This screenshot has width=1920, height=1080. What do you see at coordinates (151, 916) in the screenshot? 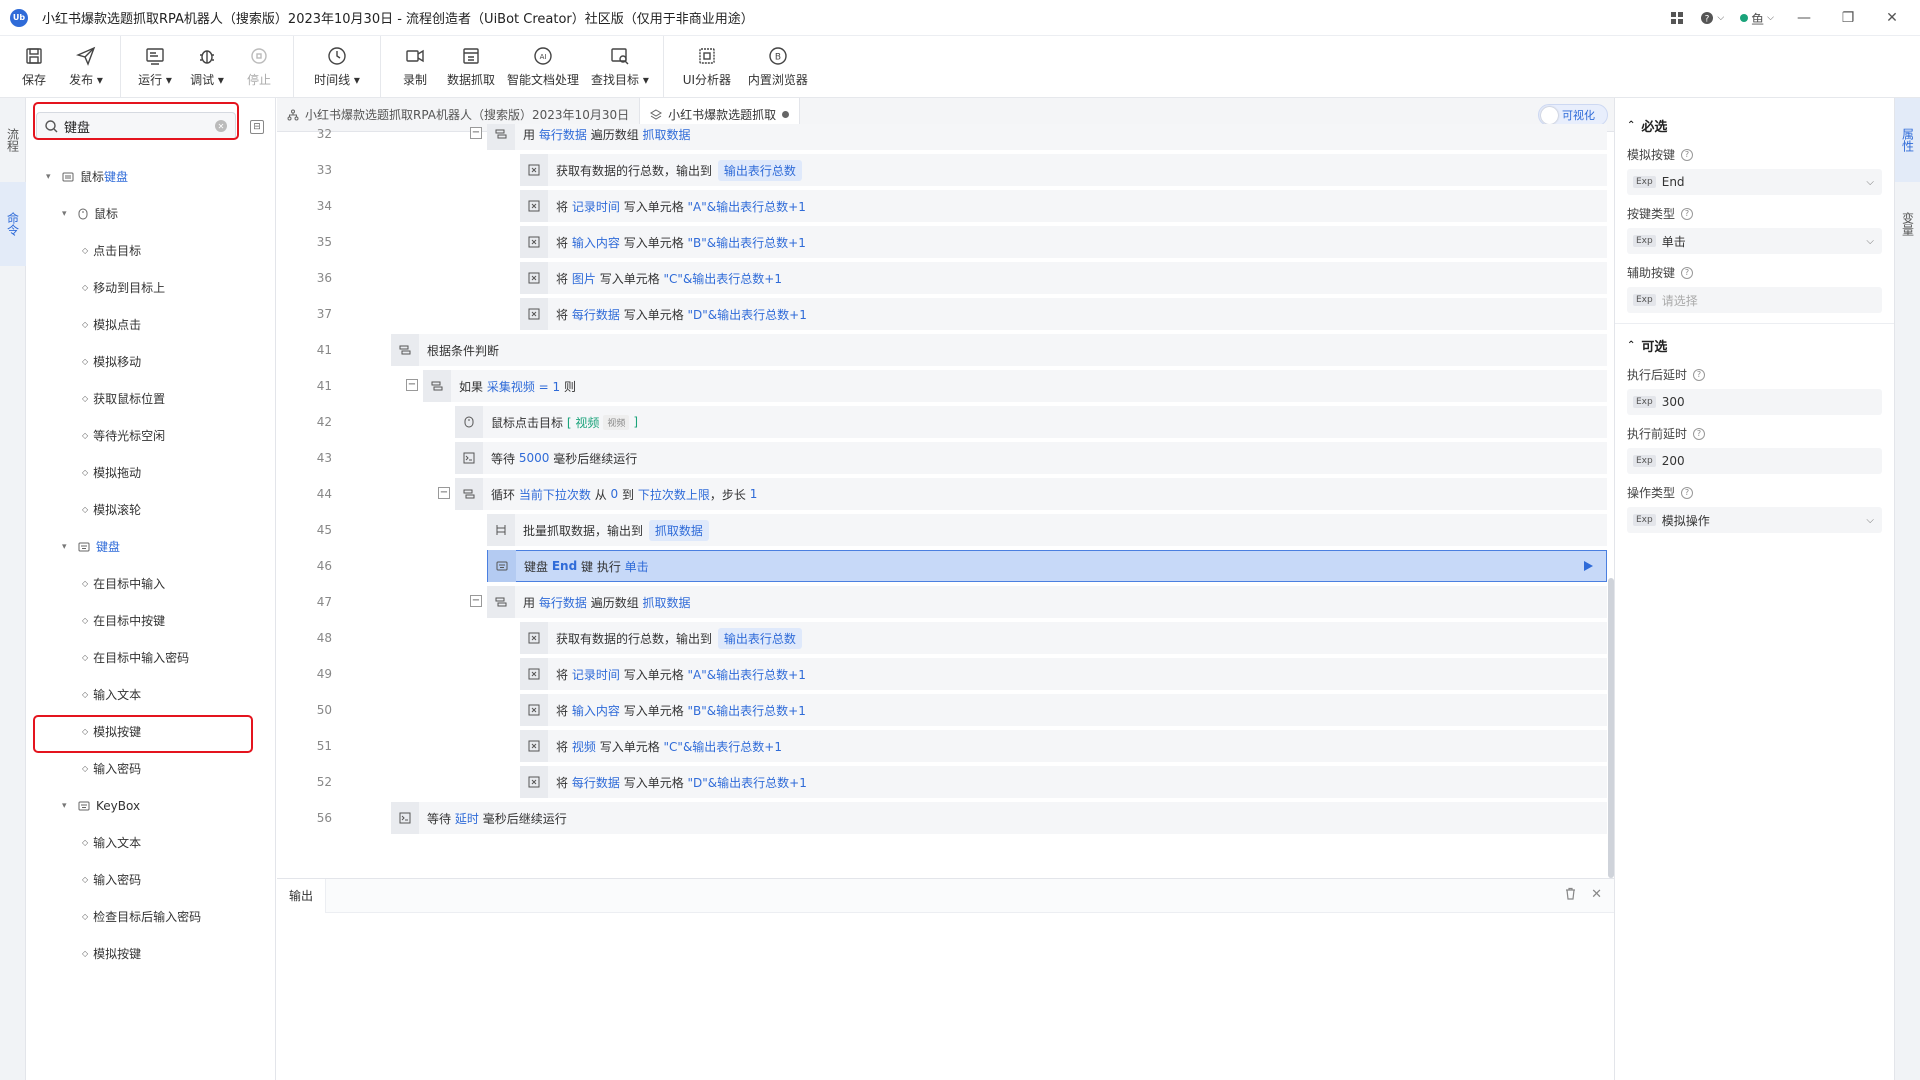
I see `tree-item: ◇ 检查目标后输入密码` at bounding box center [151, 916].